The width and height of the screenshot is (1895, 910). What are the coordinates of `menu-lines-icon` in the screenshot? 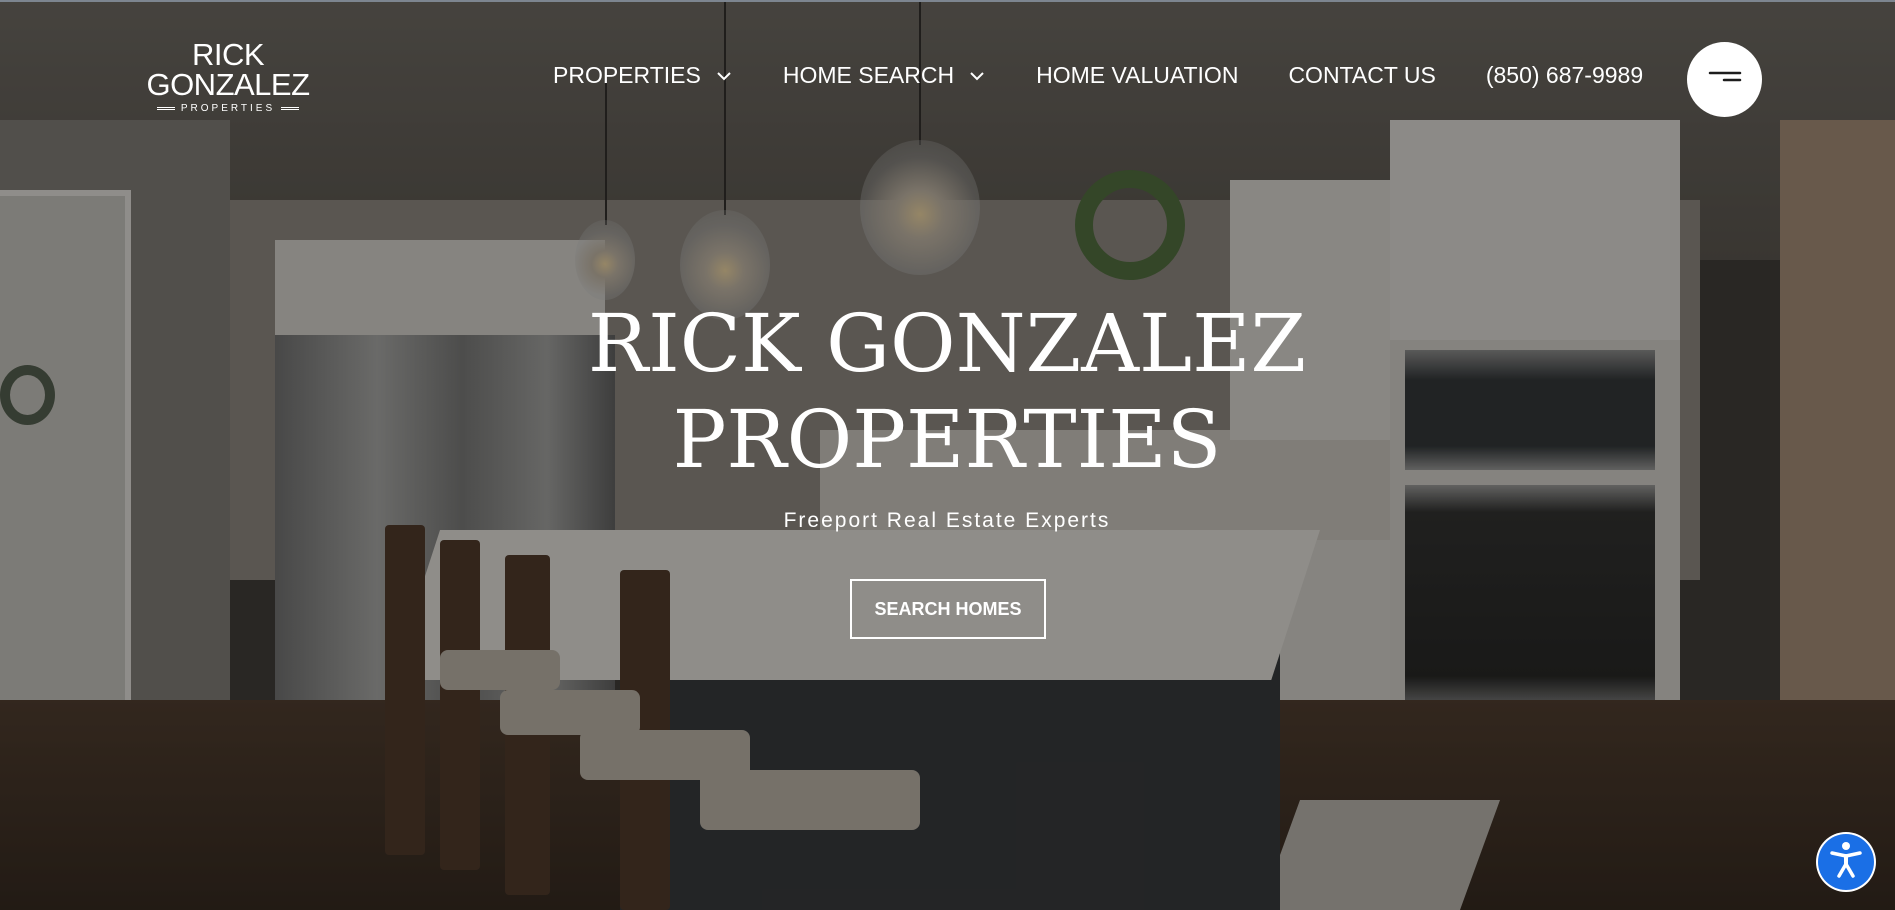 It's located at (1725, 79).